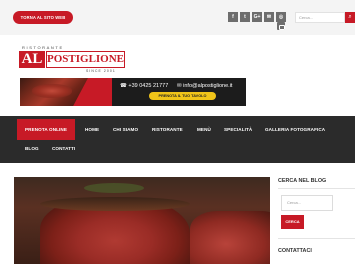  Describe the element at coordinates (92, 129) in the screenshot. I see `nav-item-home: HOME` at that location.